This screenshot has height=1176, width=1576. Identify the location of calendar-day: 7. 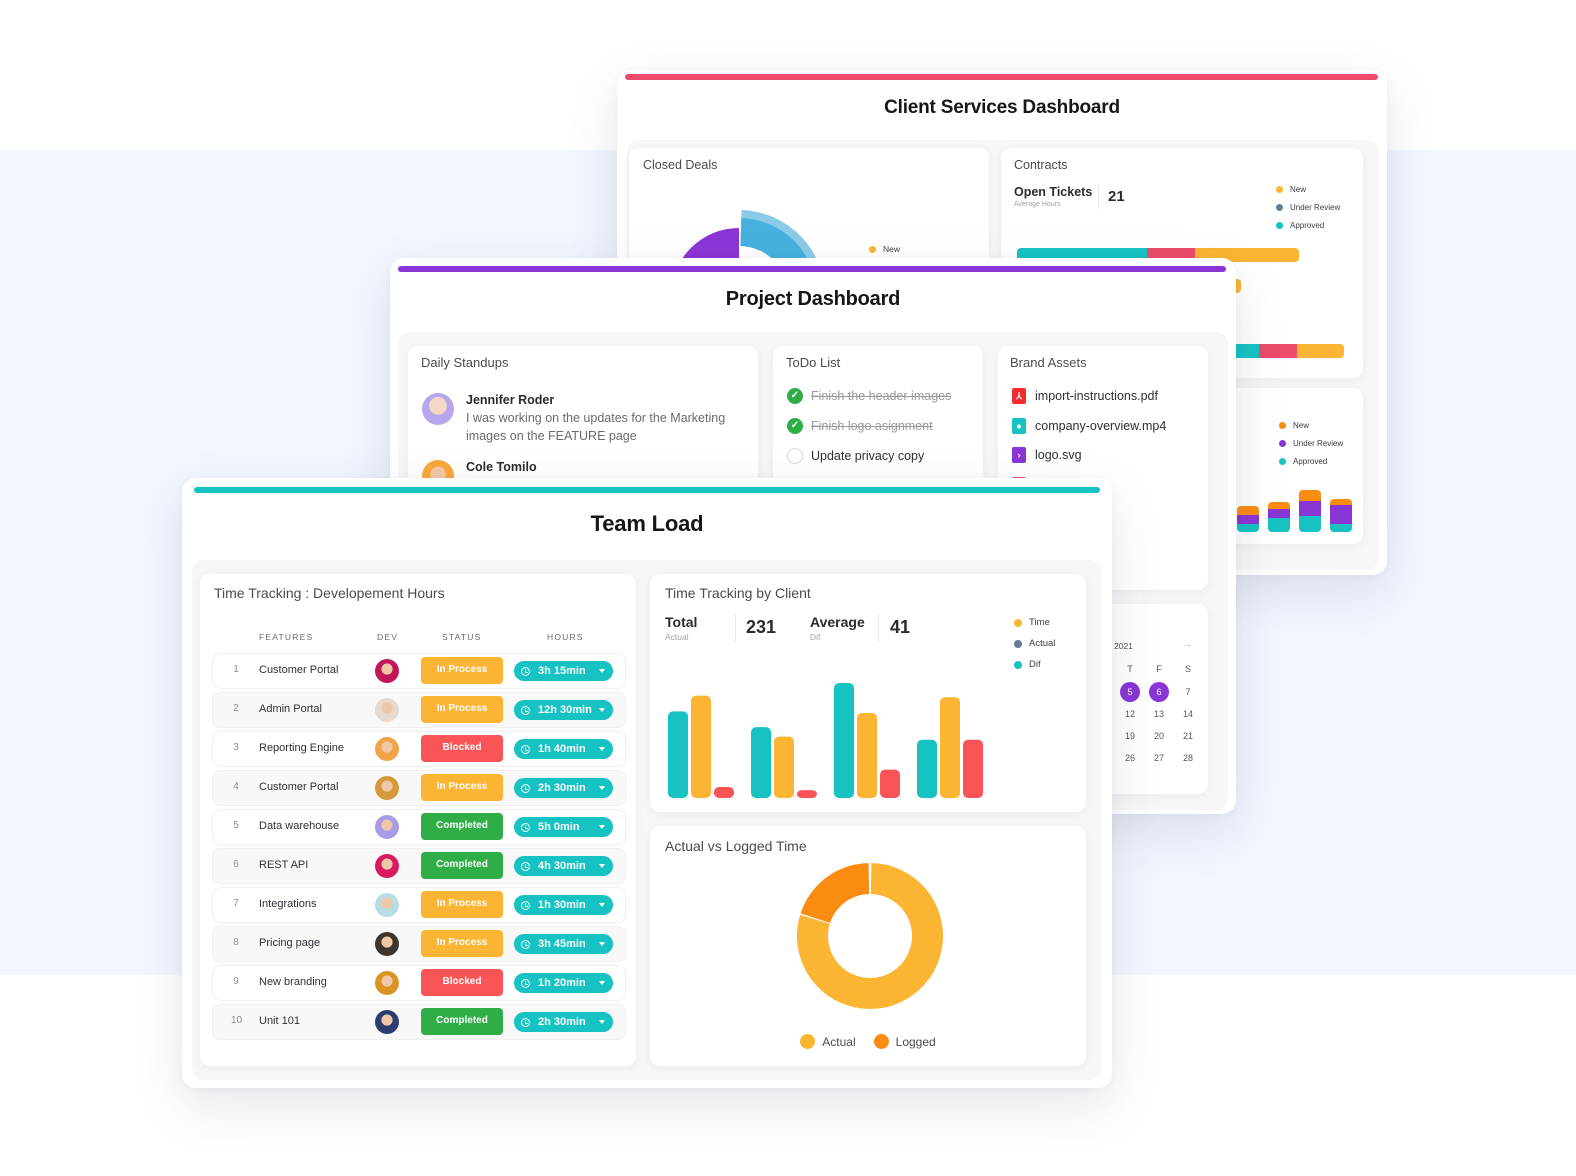
(1188, 692).